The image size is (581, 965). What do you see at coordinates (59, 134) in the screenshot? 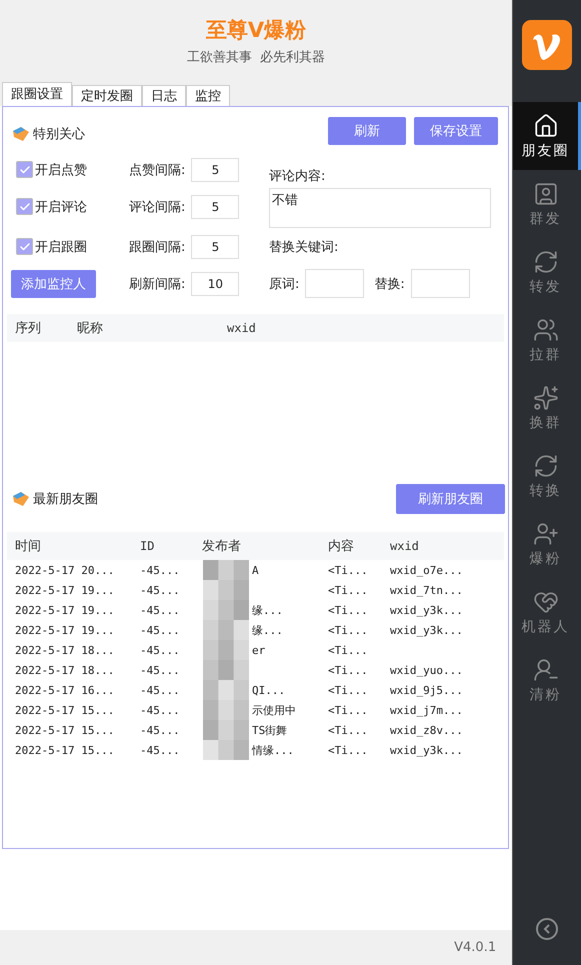
I see `section-title: 特别关心` at bounding box center [59, 134].